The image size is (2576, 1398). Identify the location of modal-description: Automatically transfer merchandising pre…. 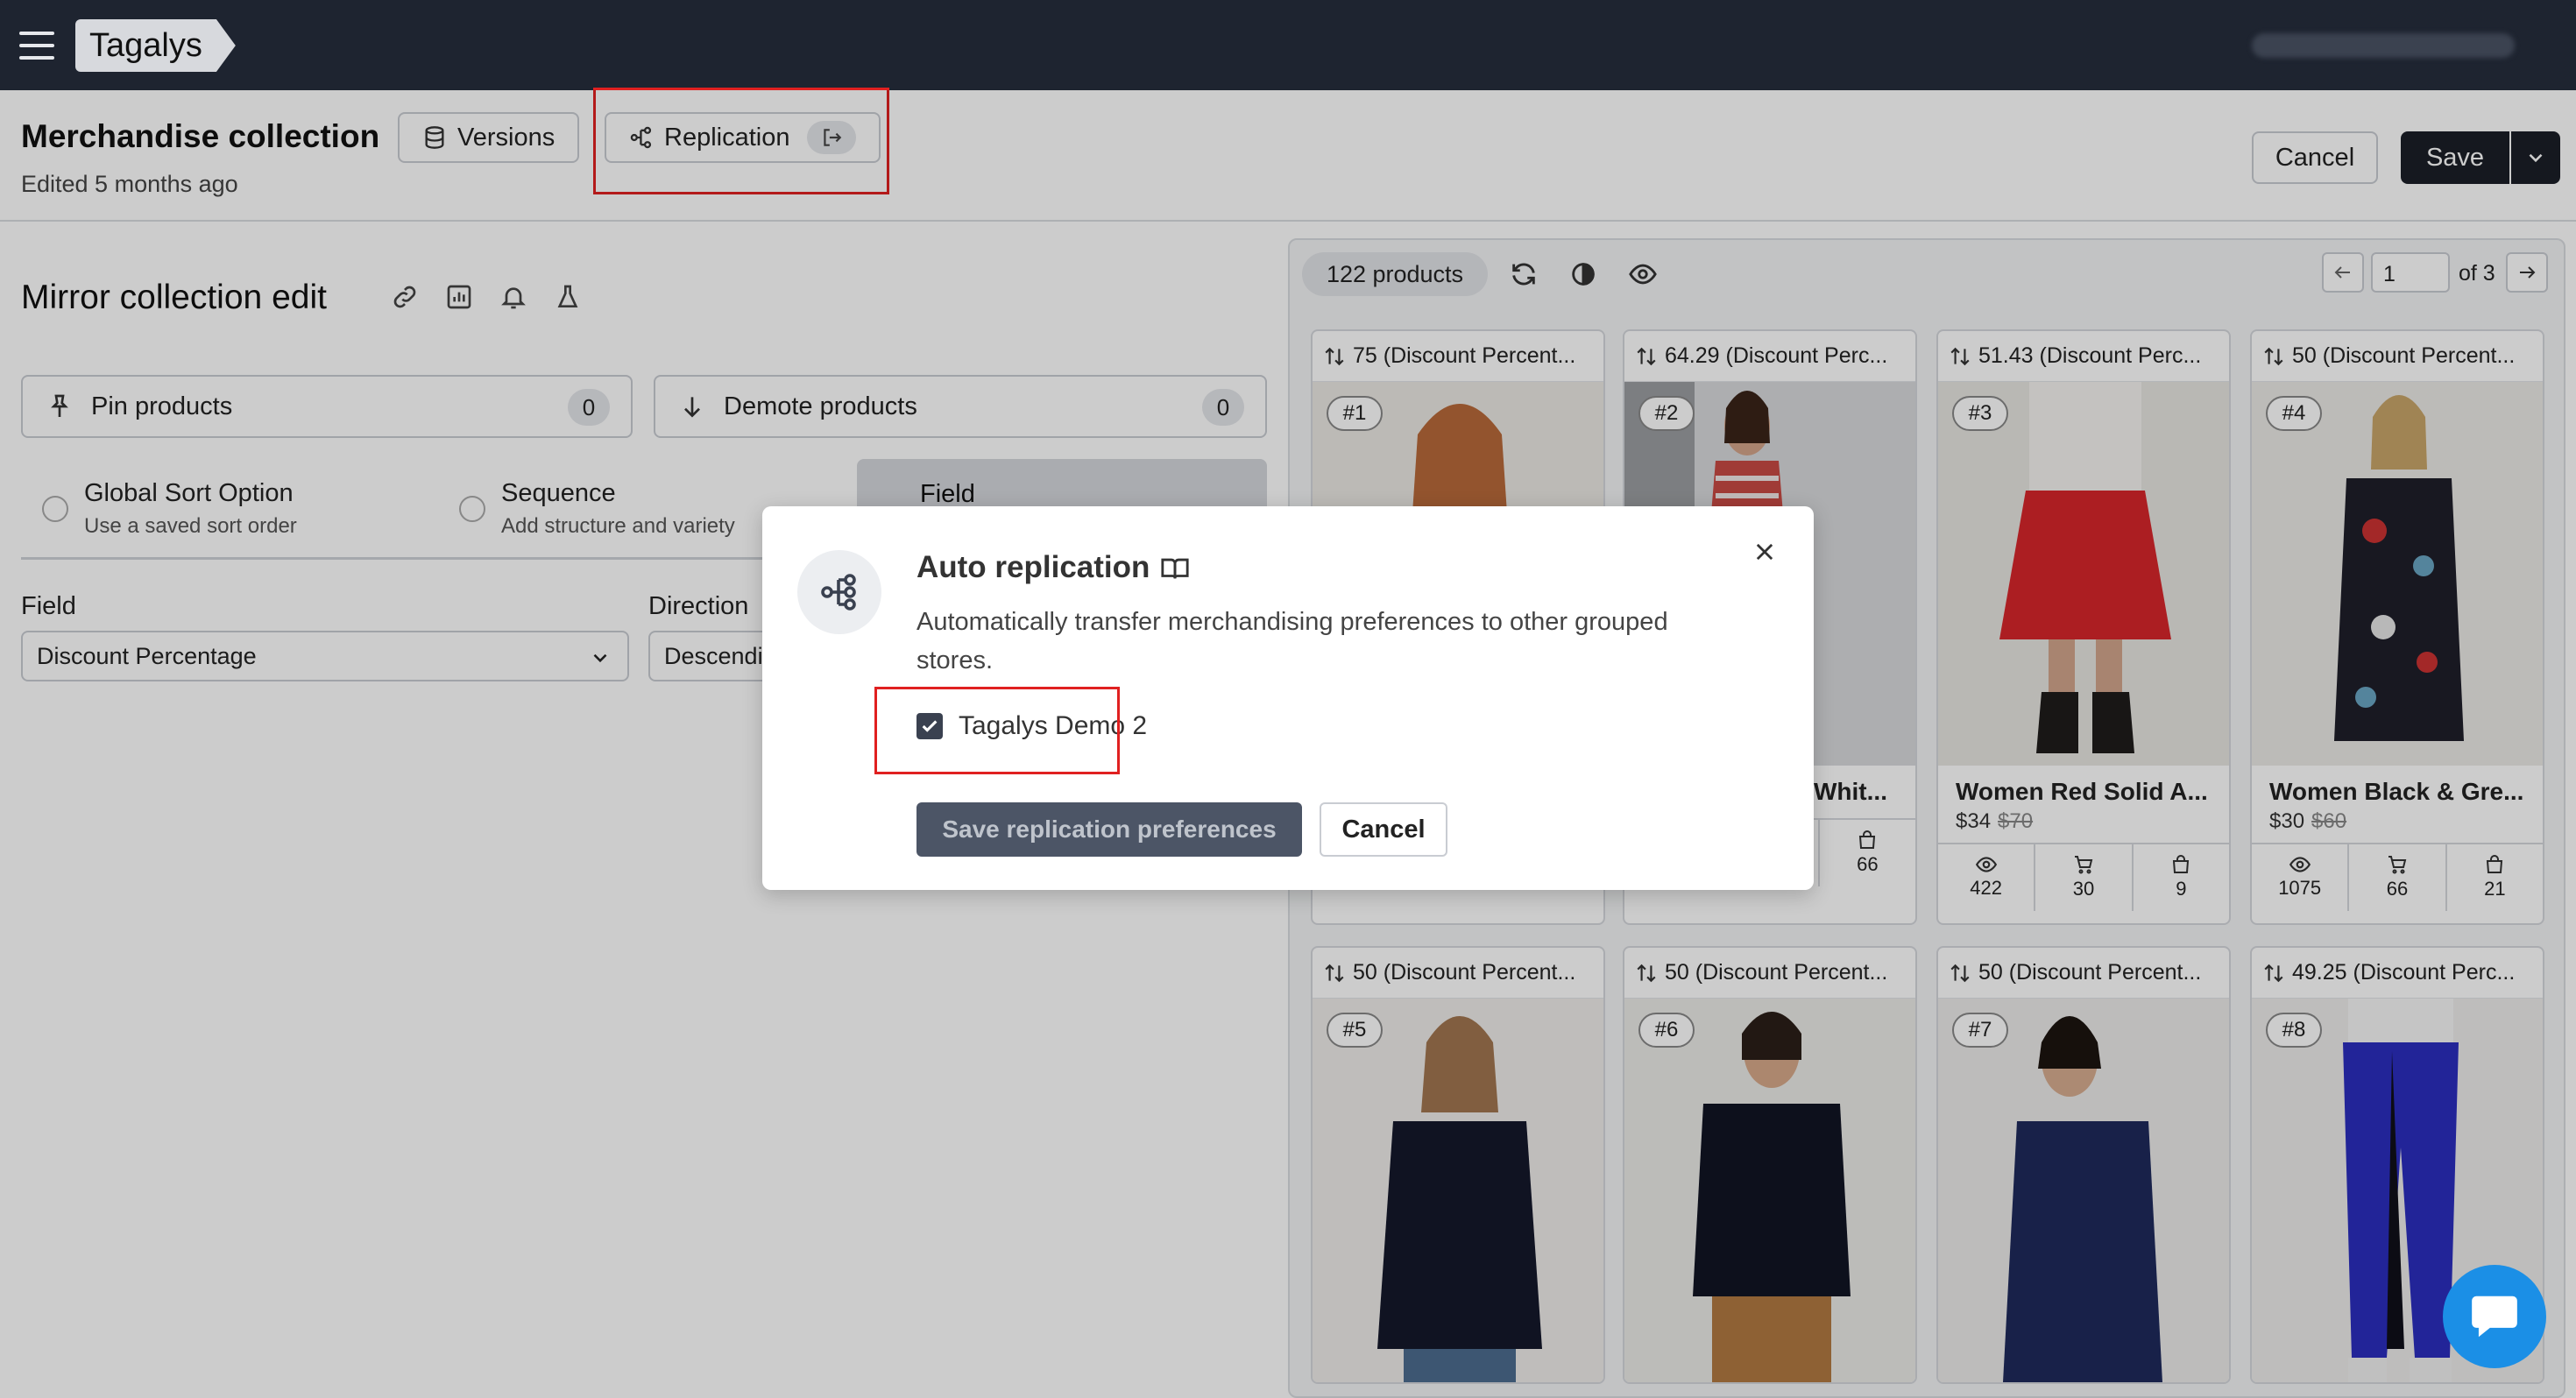
(1292, 641).